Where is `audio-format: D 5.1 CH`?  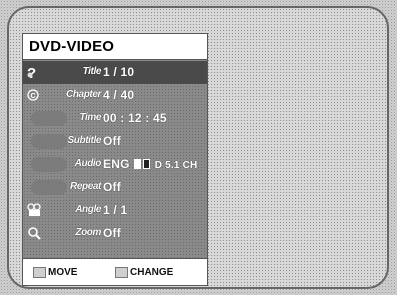 audio-format: D 5.1 CH is located at coordinates (176, 165).